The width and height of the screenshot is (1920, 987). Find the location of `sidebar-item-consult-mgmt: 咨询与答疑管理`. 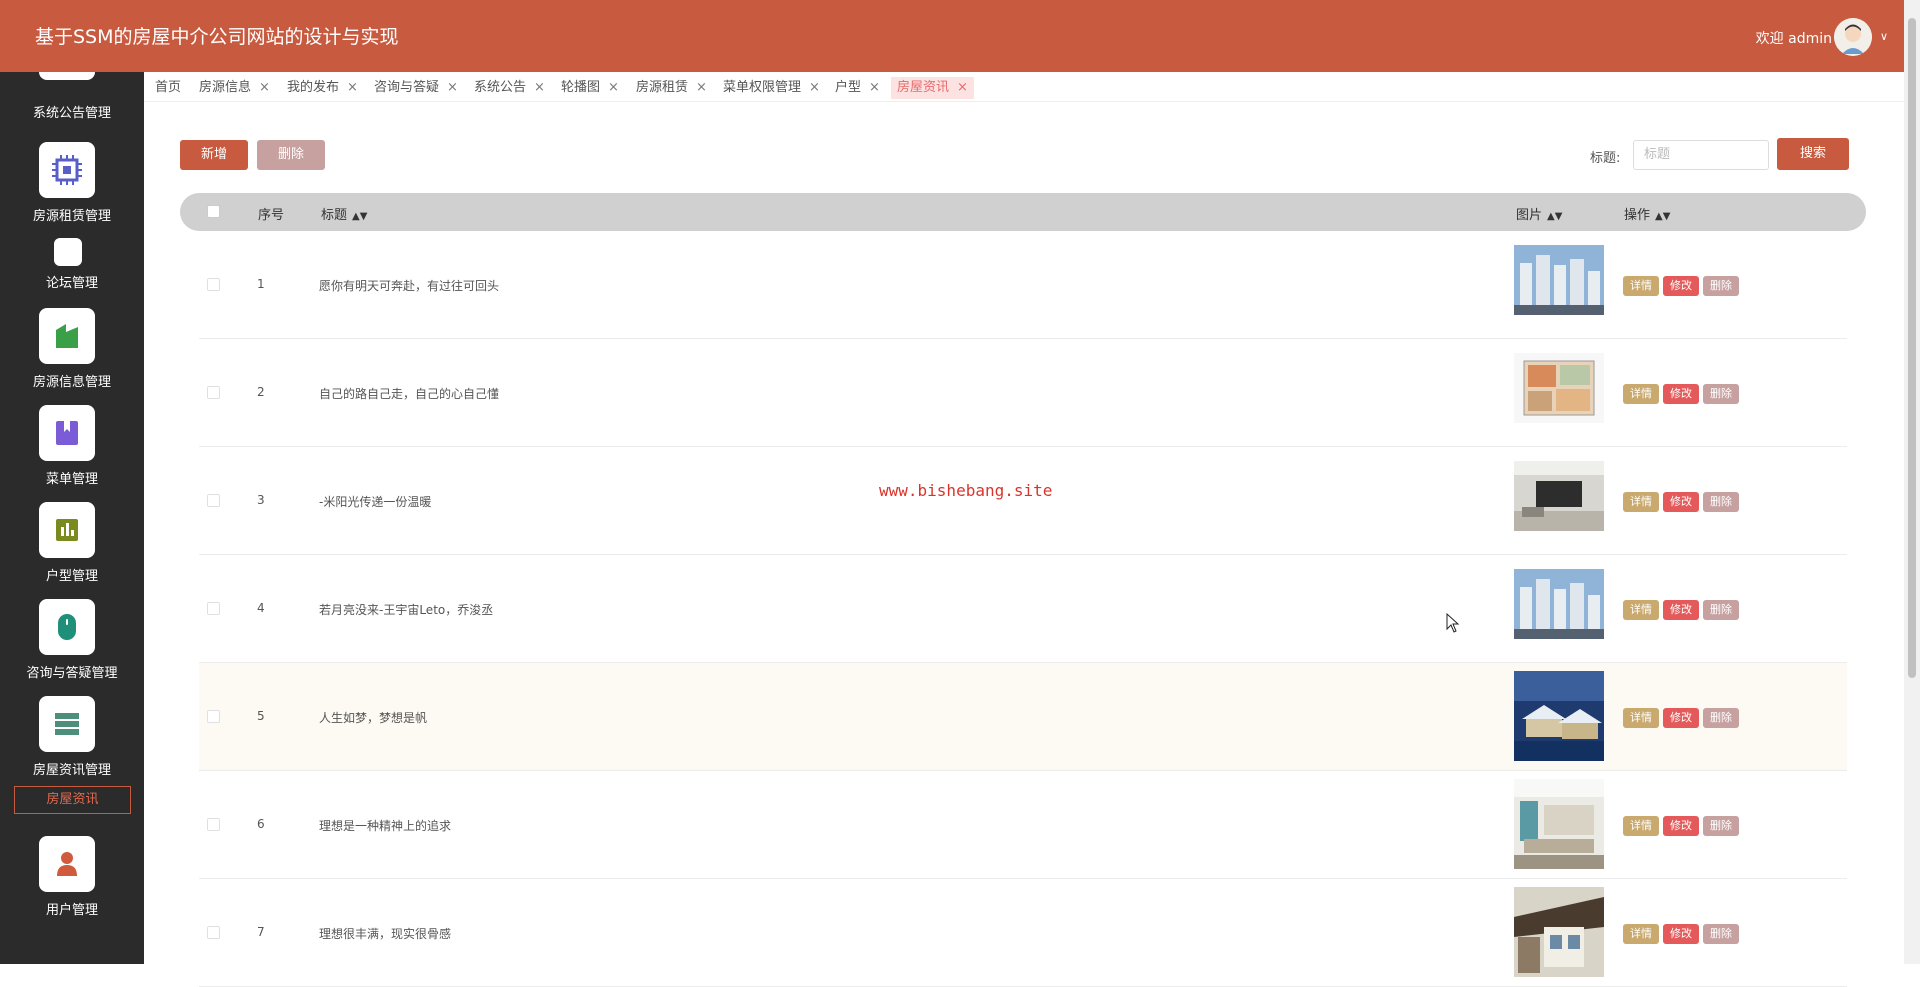

sidebar-item-consult-mgmt: 咨询与答疑管理 is located at coordinates (72, 645).